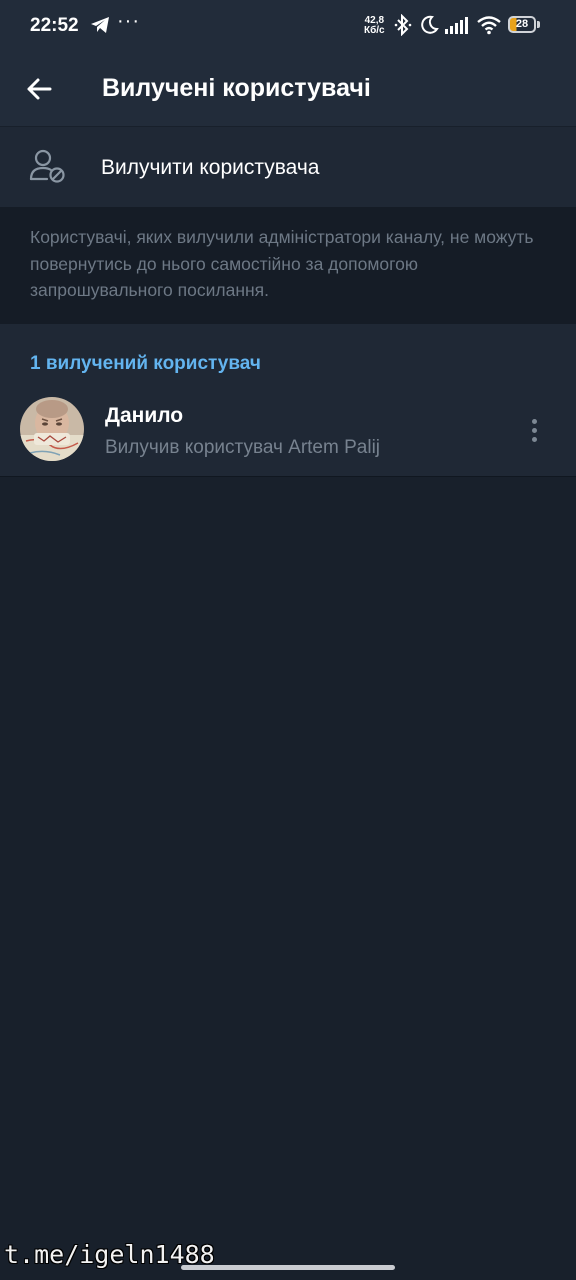  I want to click on battery-level: 28, so click(522, 24).